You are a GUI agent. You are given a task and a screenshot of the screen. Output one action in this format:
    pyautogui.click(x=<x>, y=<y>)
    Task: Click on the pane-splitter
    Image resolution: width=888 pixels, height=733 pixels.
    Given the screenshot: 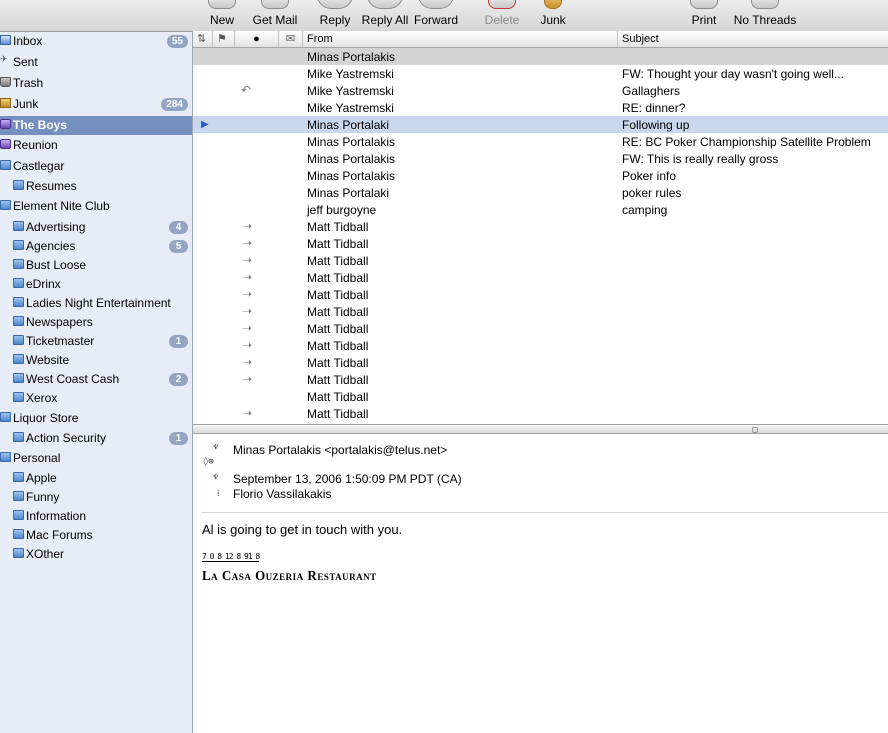 What is the action you would take?
    pyautogui.click(x=540, y=429)
    